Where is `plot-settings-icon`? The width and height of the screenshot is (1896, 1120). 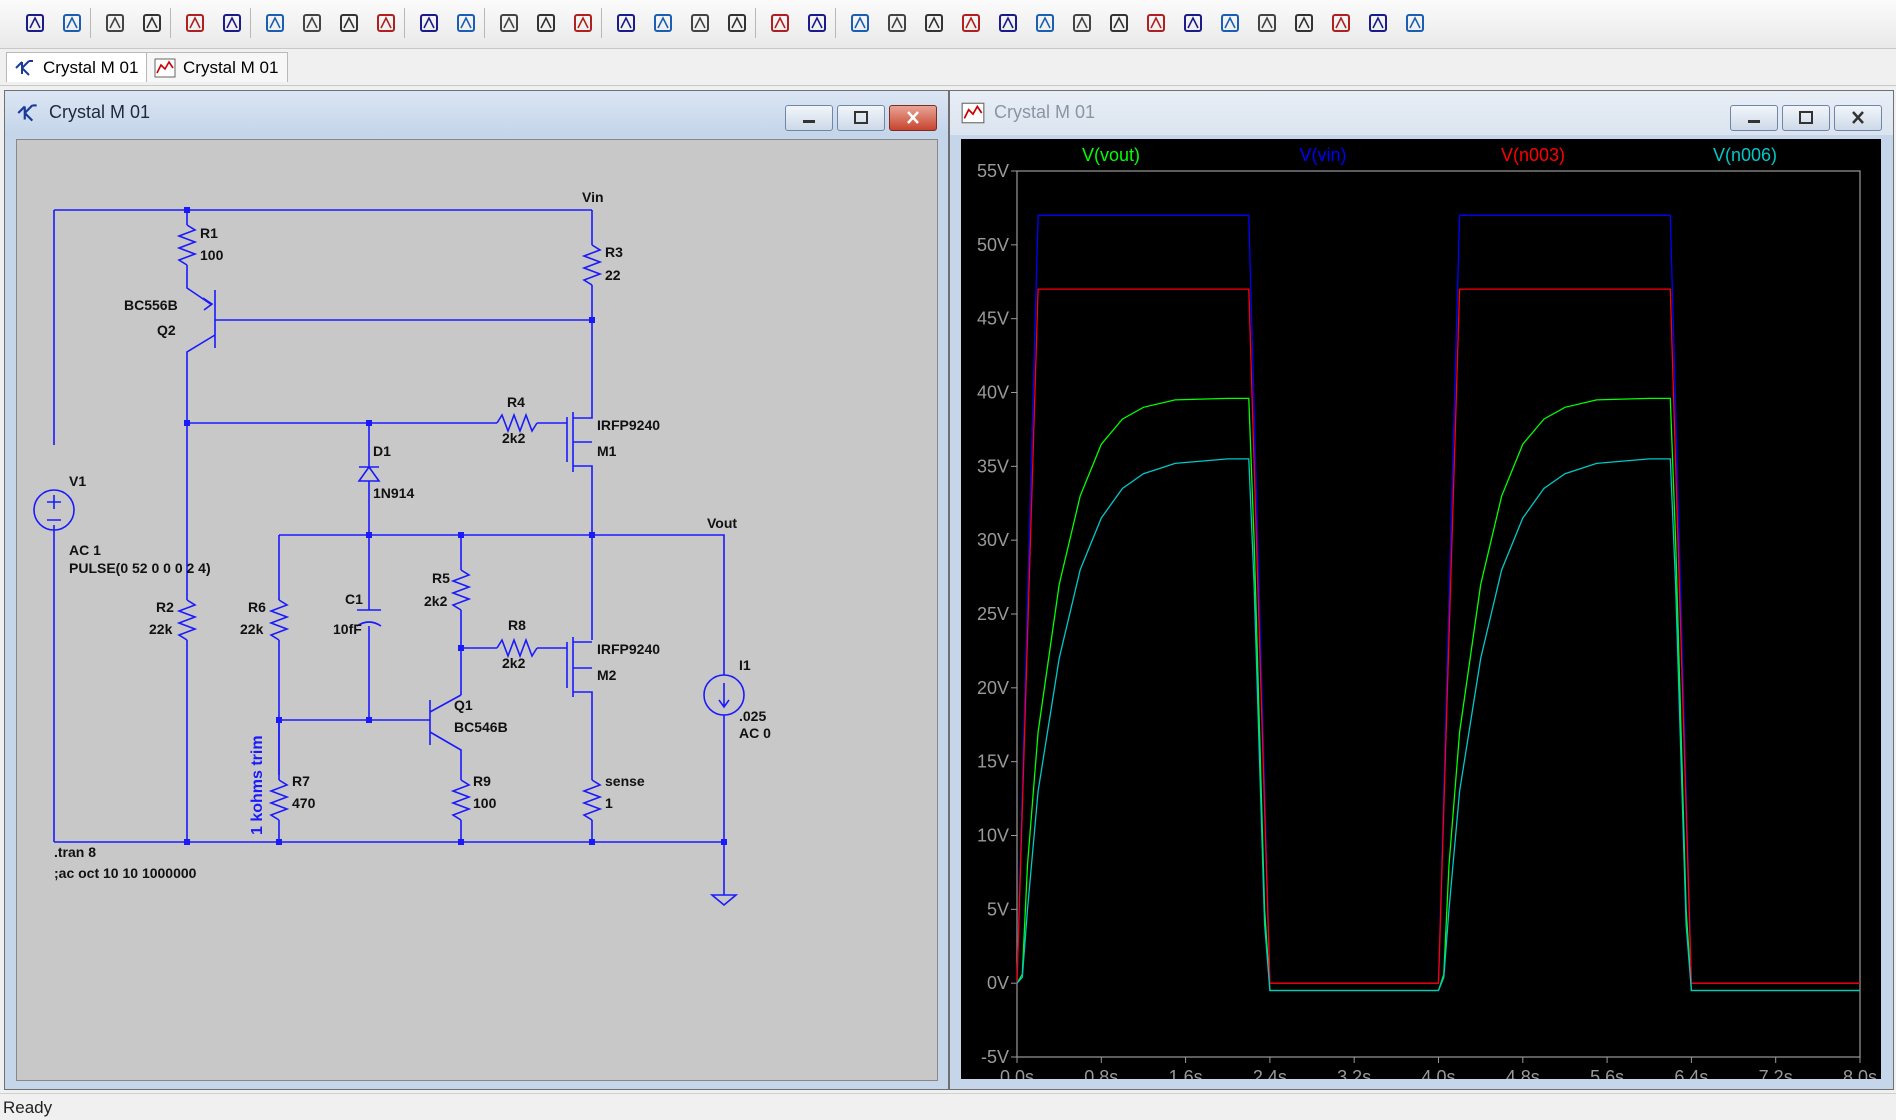
plot-settings-icon is located at coordinates (466, 23).